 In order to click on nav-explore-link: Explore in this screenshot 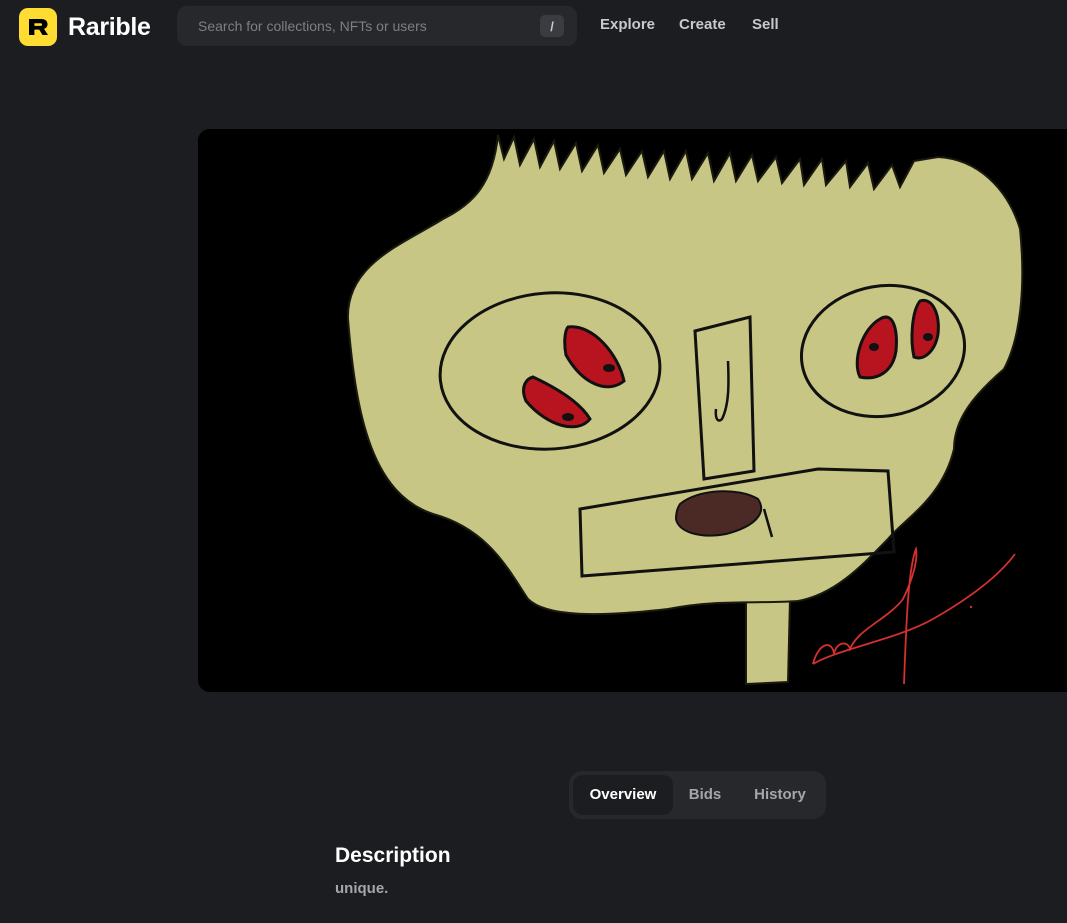, I will do `click(627, 24)`.